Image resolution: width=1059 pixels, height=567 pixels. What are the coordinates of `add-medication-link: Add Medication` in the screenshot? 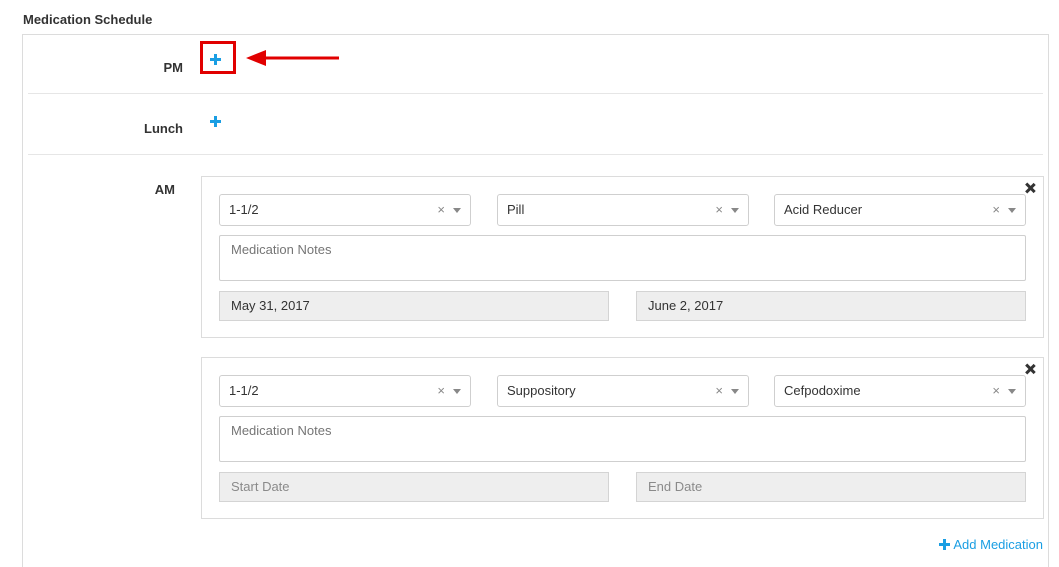 It's located at (991, 544).